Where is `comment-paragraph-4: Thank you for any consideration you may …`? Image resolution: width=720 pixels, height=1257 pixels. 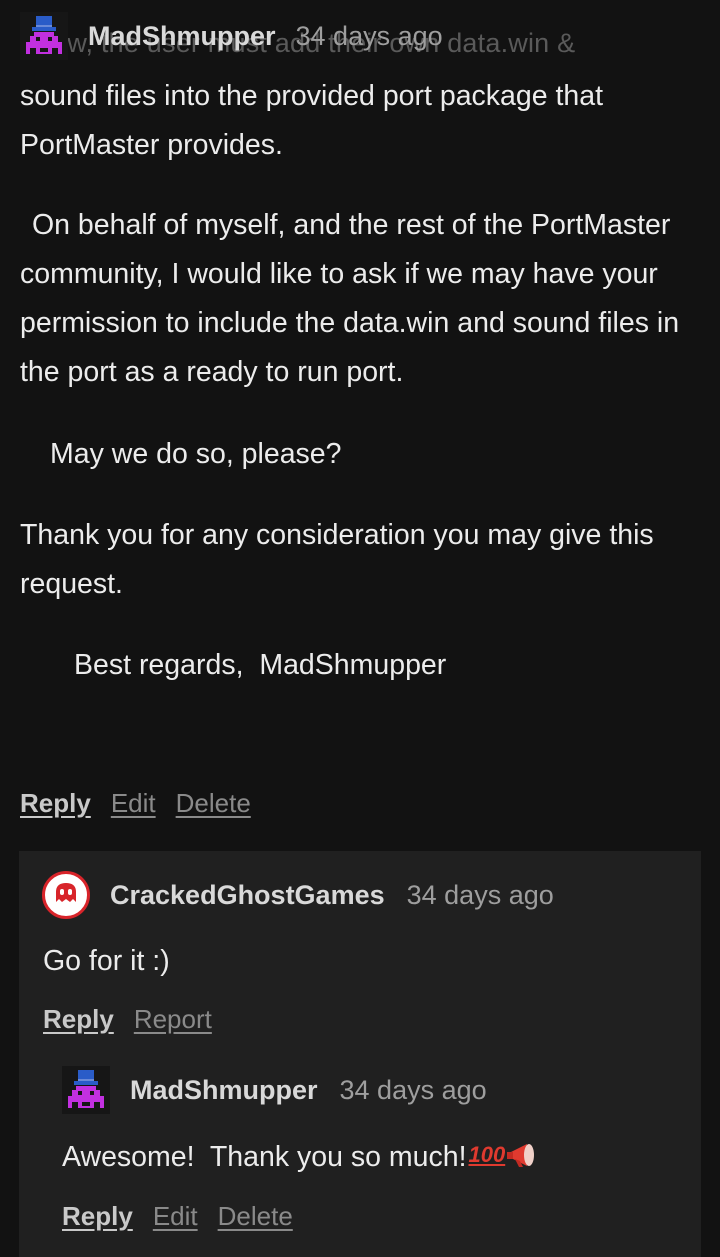 comment-paragraph-4: Thank you for any consideration you may … is located at coordinates (337, 559).